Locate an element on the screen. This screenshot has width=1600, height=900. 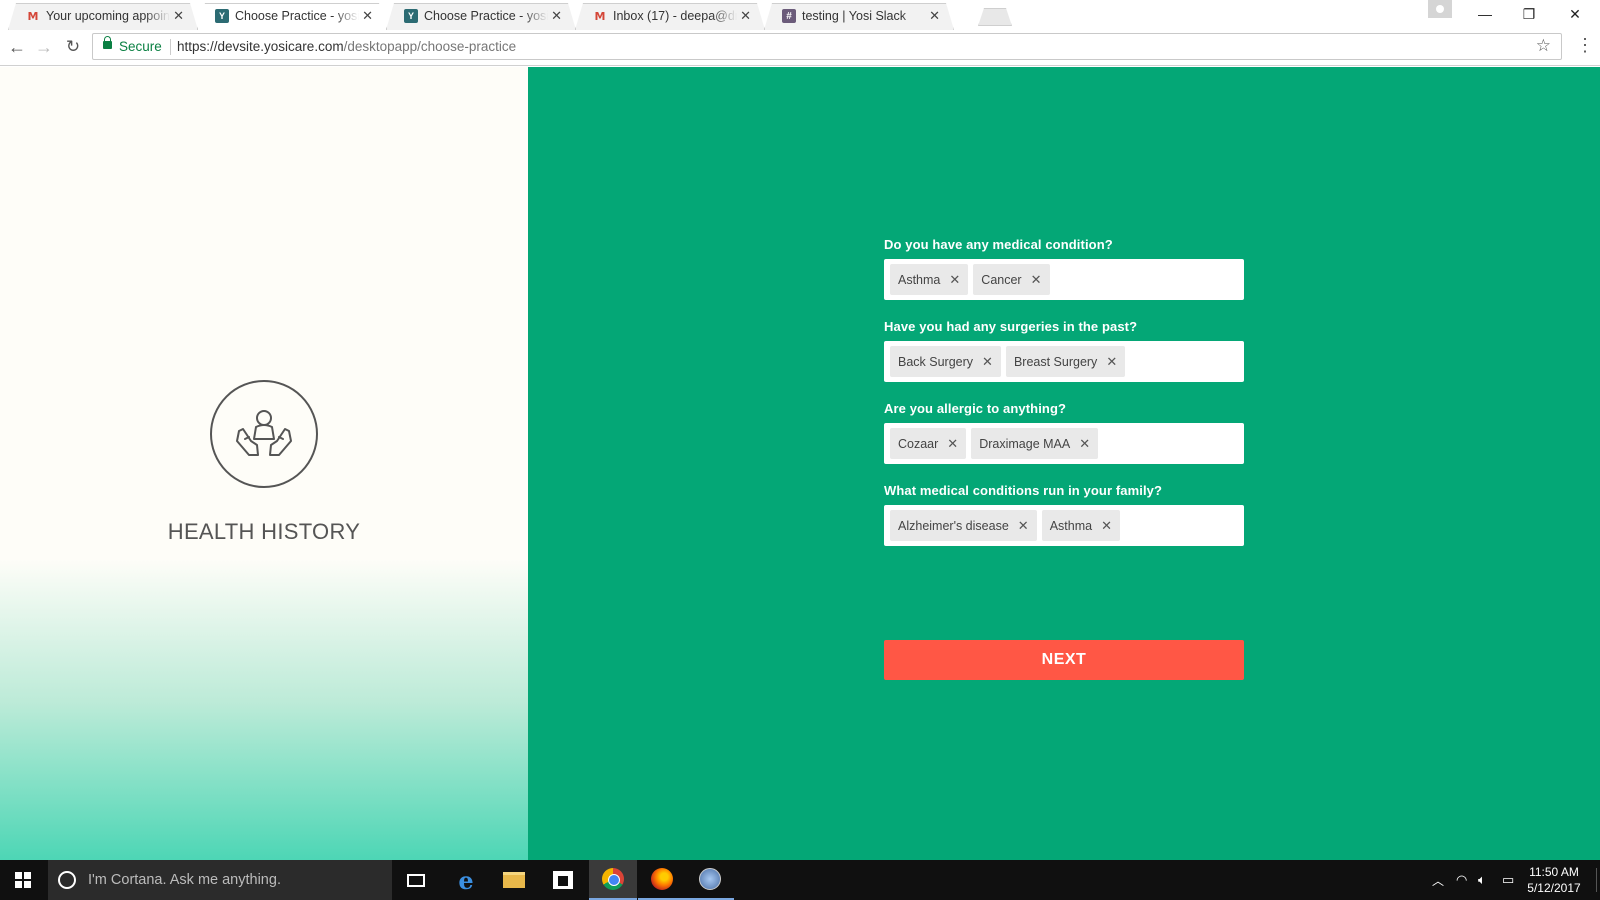
slack-icon: # is located at coordinates (789, 16).